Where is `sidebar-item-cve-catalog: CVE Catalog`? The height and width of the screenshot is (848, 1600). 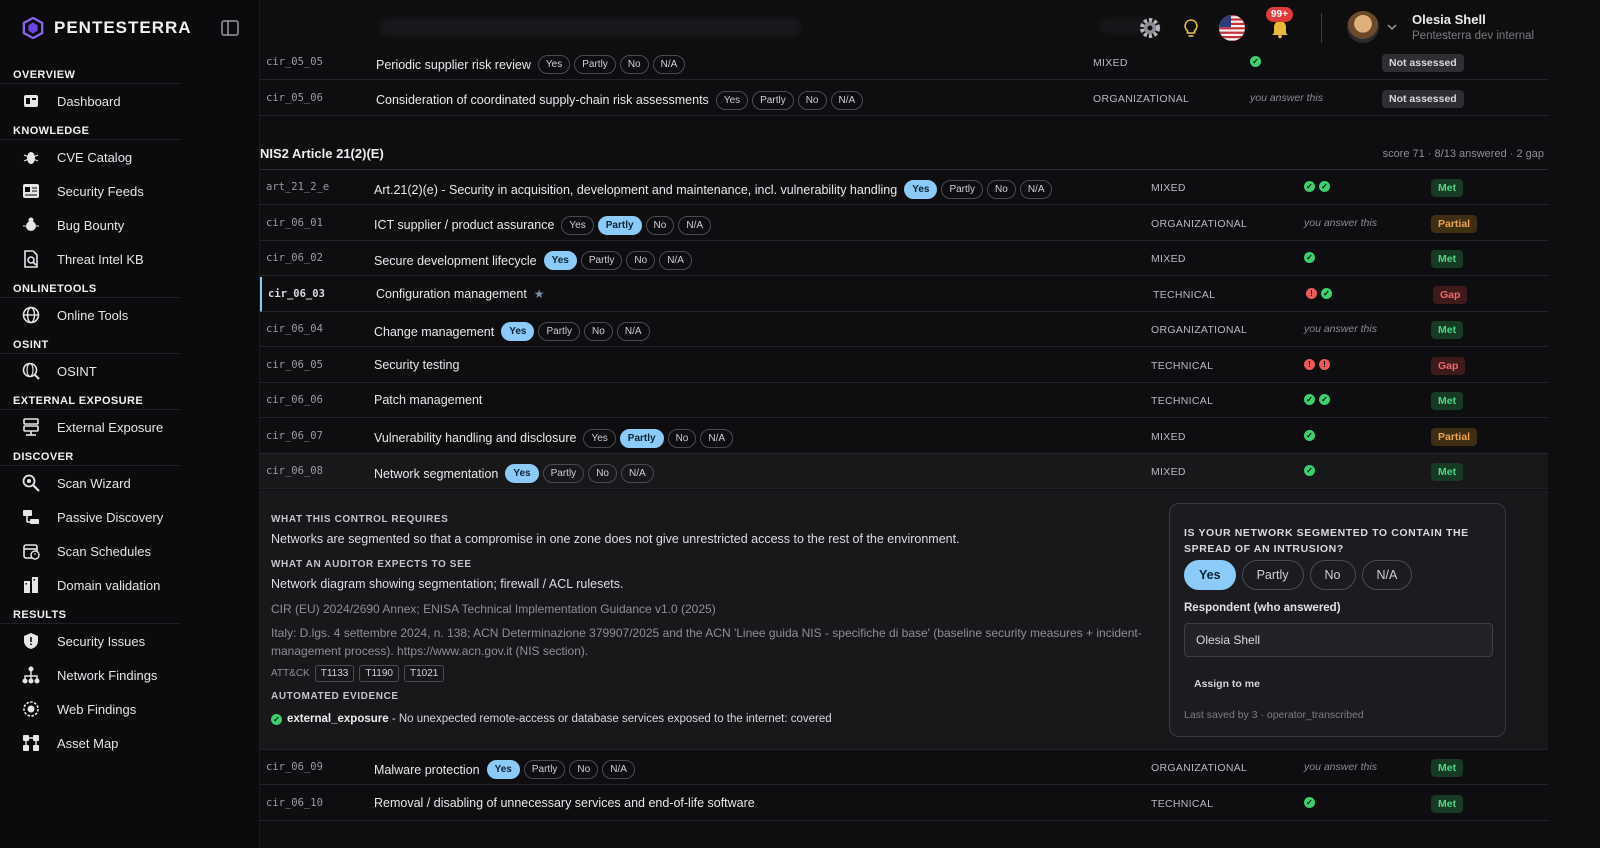
sidebar-item-cve-catalog: CVE Catalog is located at coordinates (130, 157).